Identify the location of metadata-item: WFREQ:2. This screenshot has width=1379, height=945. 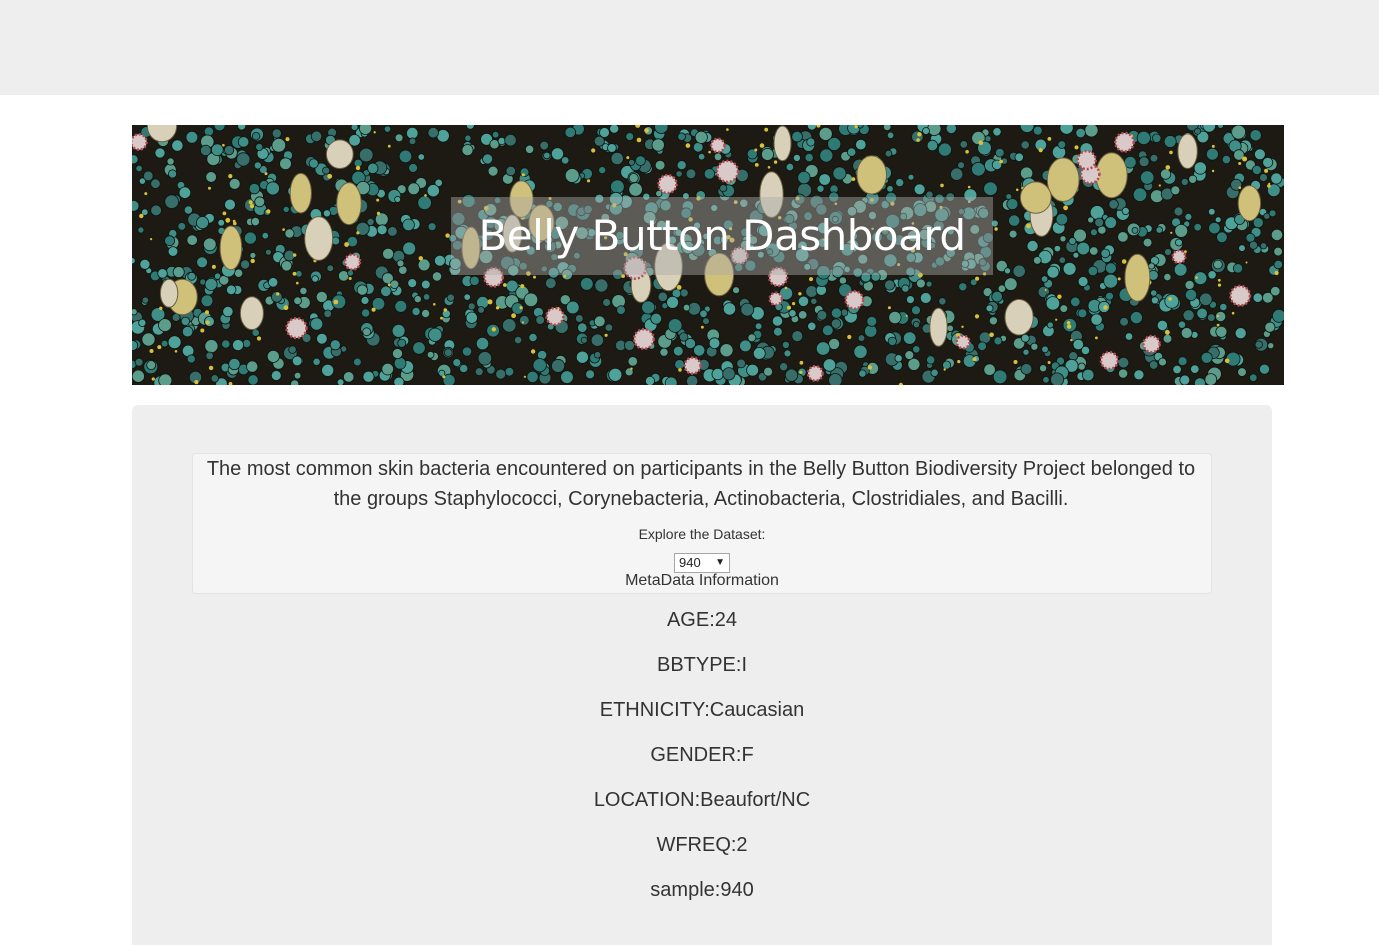
(702, 845).